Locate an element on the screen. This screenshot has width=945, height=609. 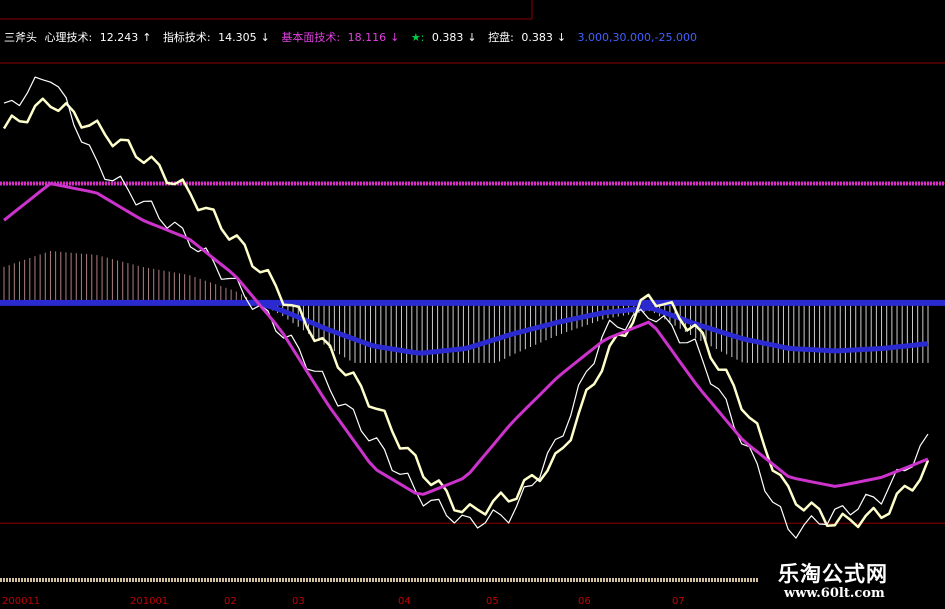
x-tick-label: 02 is located at coordinates (230, 601).